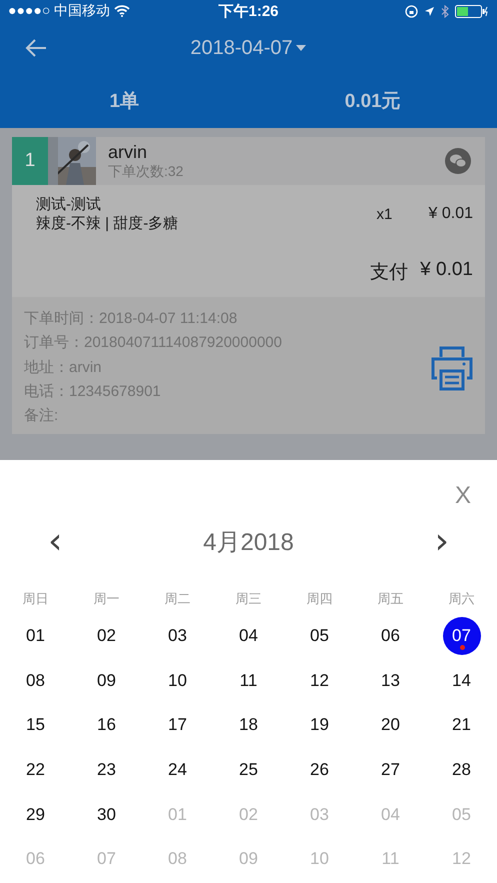 The width and height of the screenshot is (497, 883). I want to click on next-month-button: ›, so click(441, 542).